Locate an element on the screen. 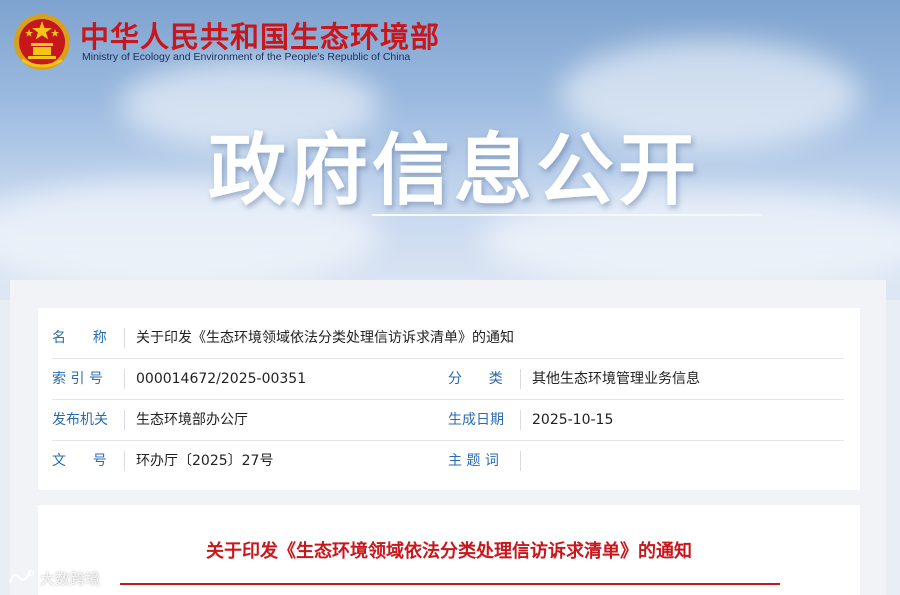  meta-label-doc-no: 文 号 is located at coordinates (79, 461).